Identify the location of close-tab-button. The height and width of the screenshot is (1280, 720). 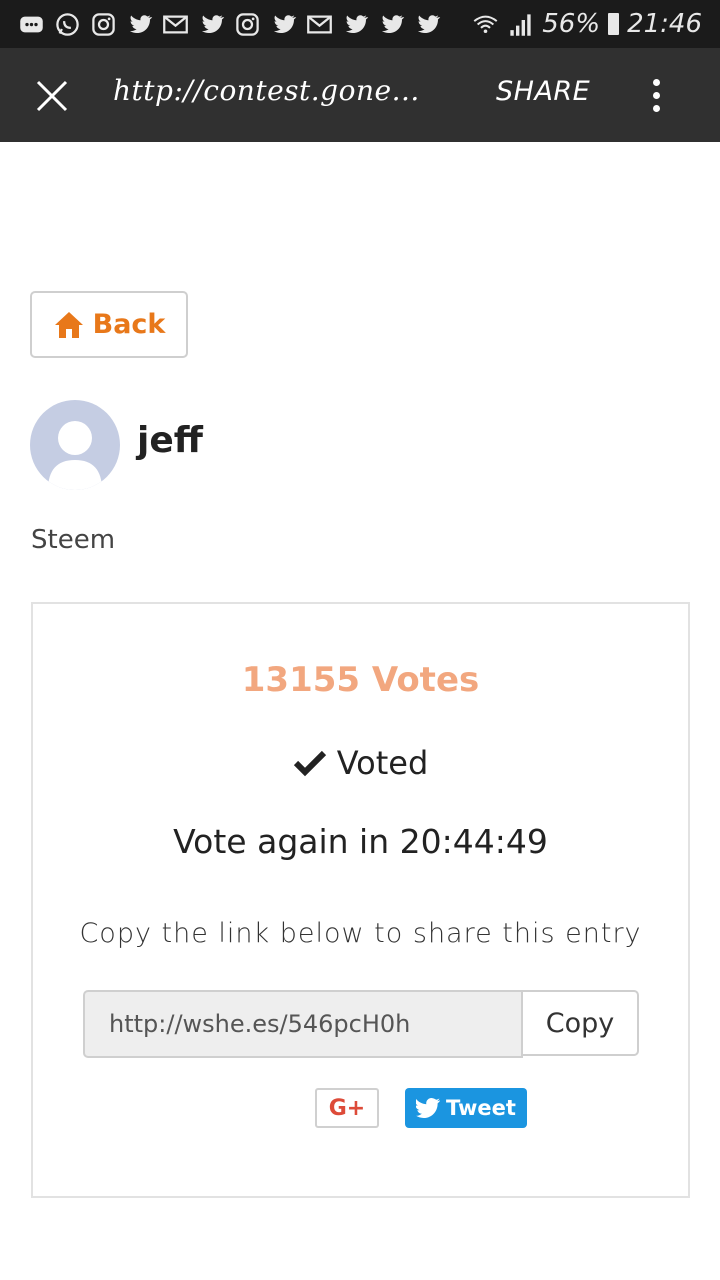
(55, 95).